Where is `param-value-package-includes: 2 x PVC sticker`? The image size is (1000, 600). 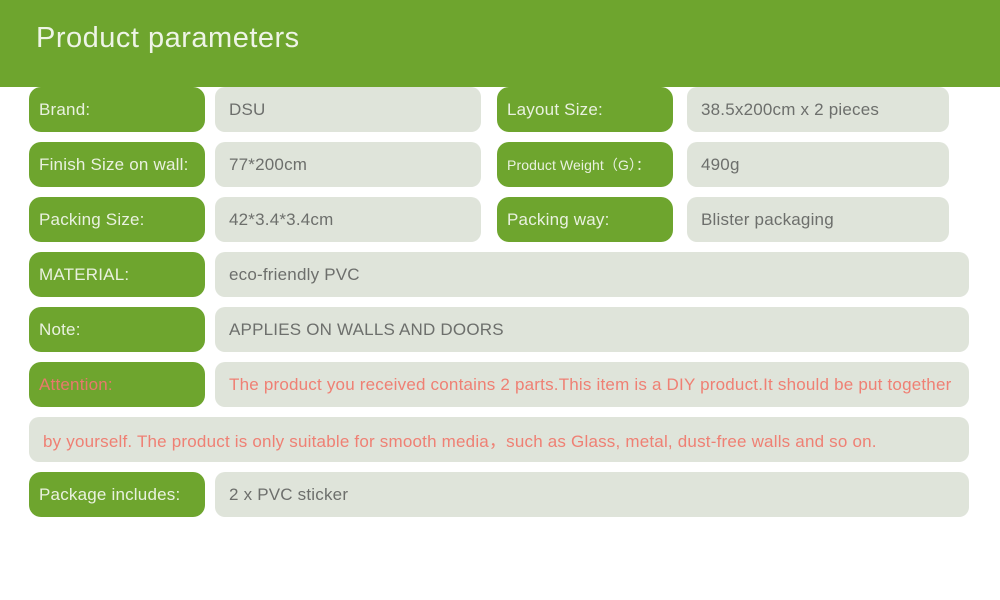
param-value-package-includes: 2 x PVC sticker is located at coordinates (592, 494).